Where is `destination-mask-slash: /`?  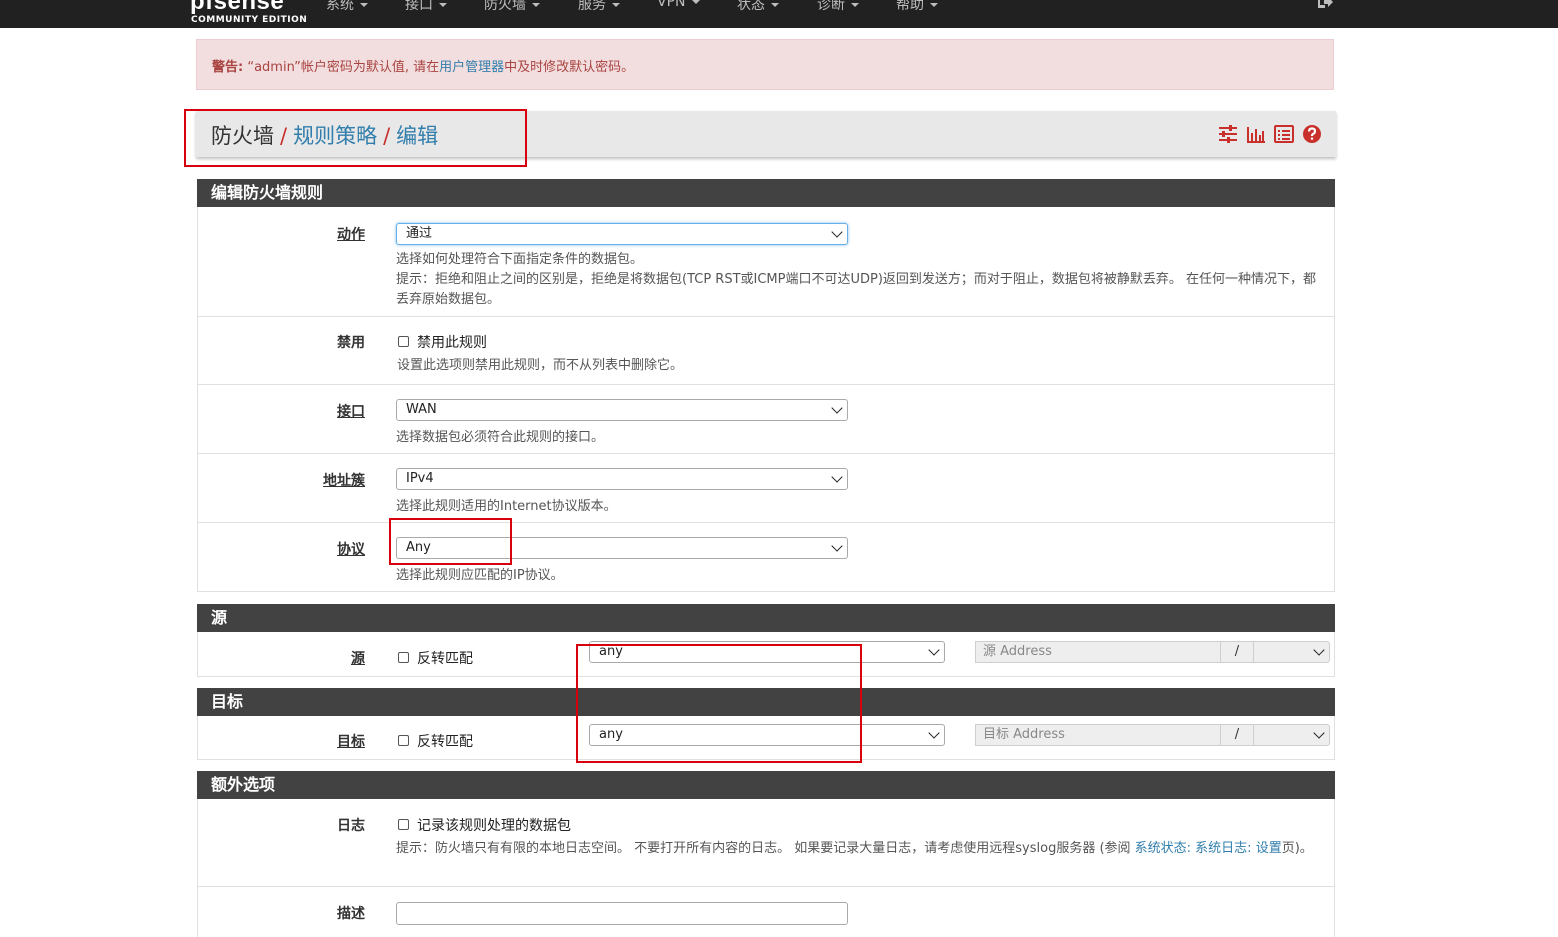
destination-mask-slash: / is located at coordinates (1237, 735).